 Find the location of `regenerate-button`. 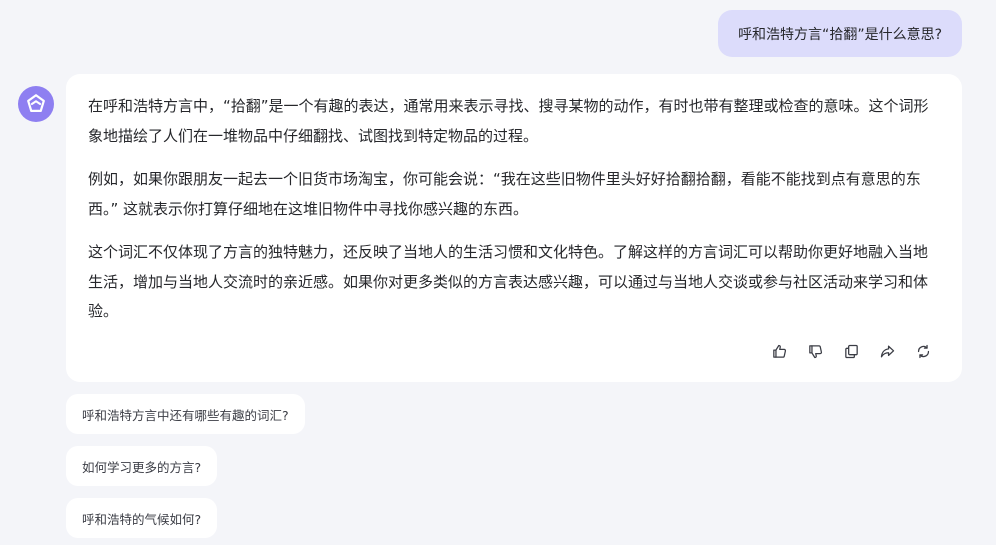

regenerate-button is located at coordinates (923, 351).